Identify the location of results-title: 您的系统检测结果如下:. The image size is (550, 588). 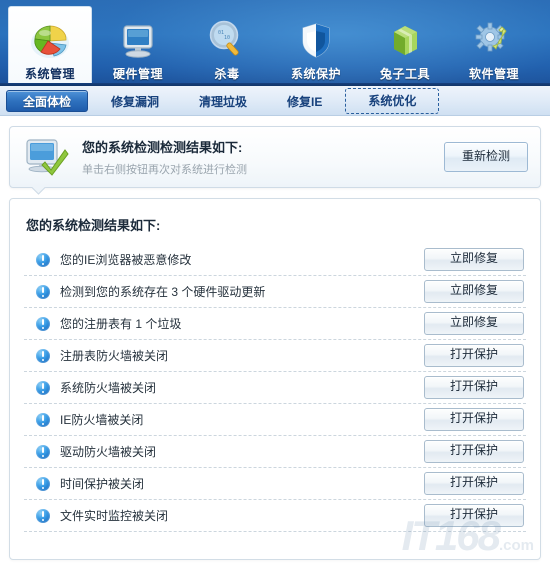
(93, 225).